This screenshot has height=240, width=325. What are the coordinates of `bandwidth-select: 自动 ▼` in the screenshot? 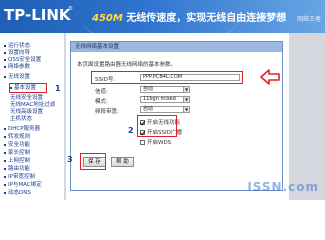 It's located at (165, 109).